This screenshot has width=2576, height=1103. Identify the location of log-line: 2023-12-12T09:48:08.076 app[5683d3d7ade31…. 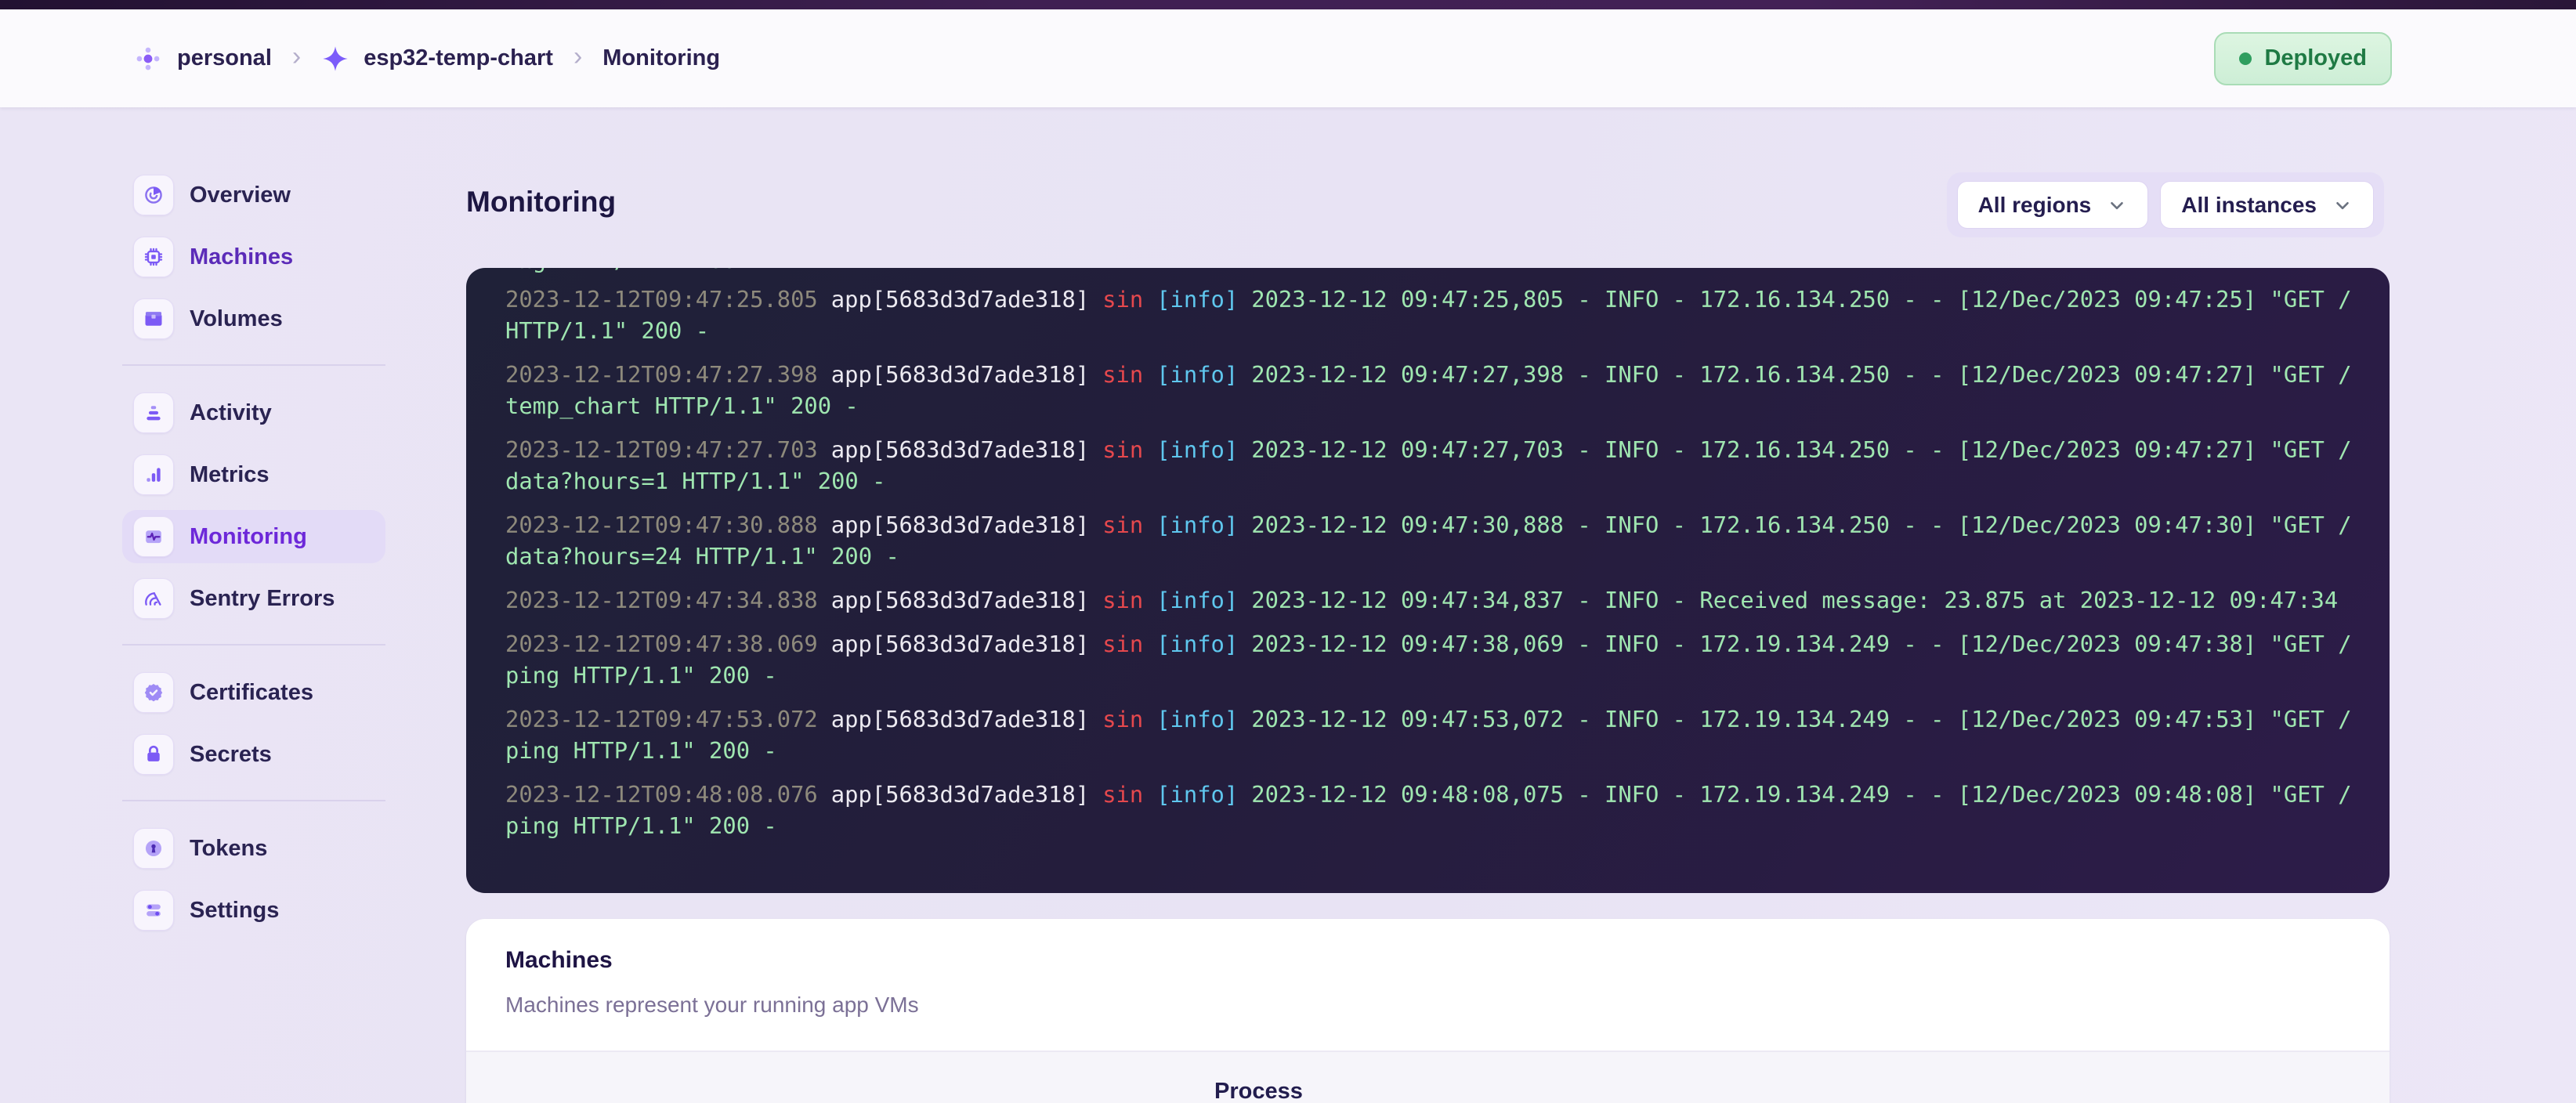
(1430, 810).